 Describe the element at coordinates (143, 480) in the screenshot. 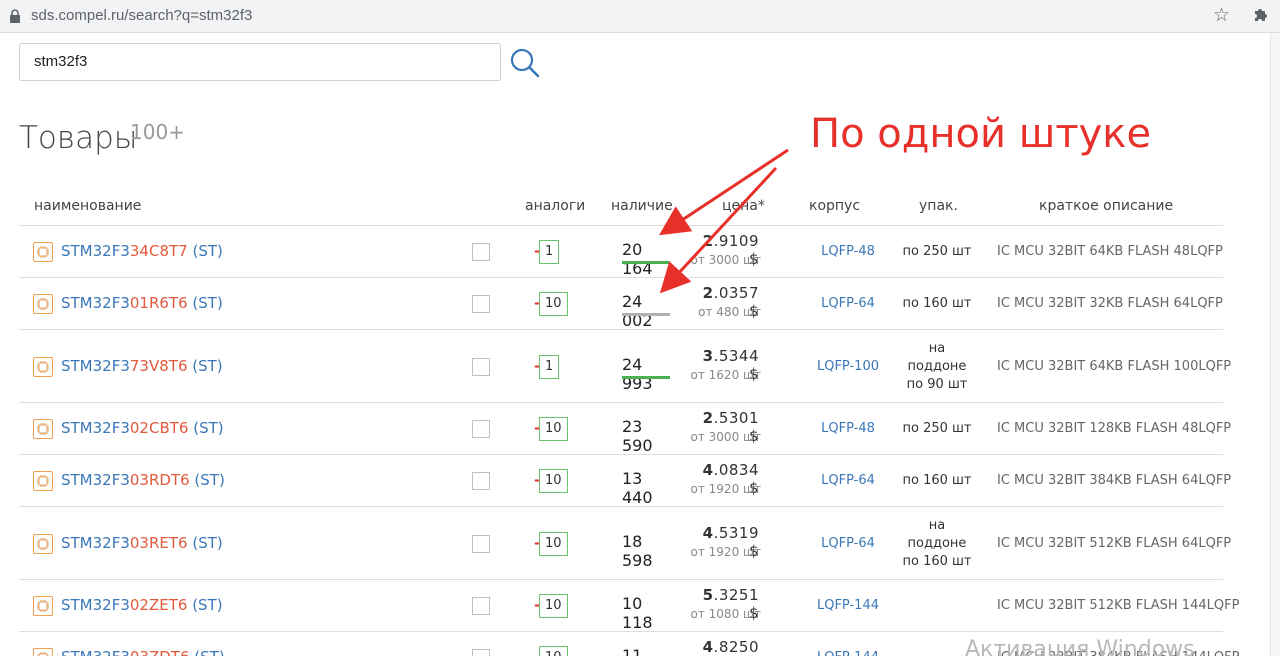

I see `product-name-link: STM32F303RDT6 (ST)` at that location.